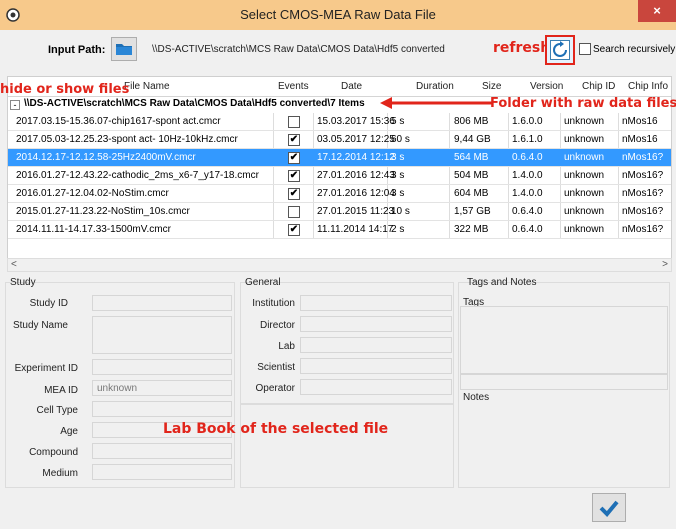  I want to click on title-bar: Select CMOS-MEA Raw Data File ×, so click(338, 15).